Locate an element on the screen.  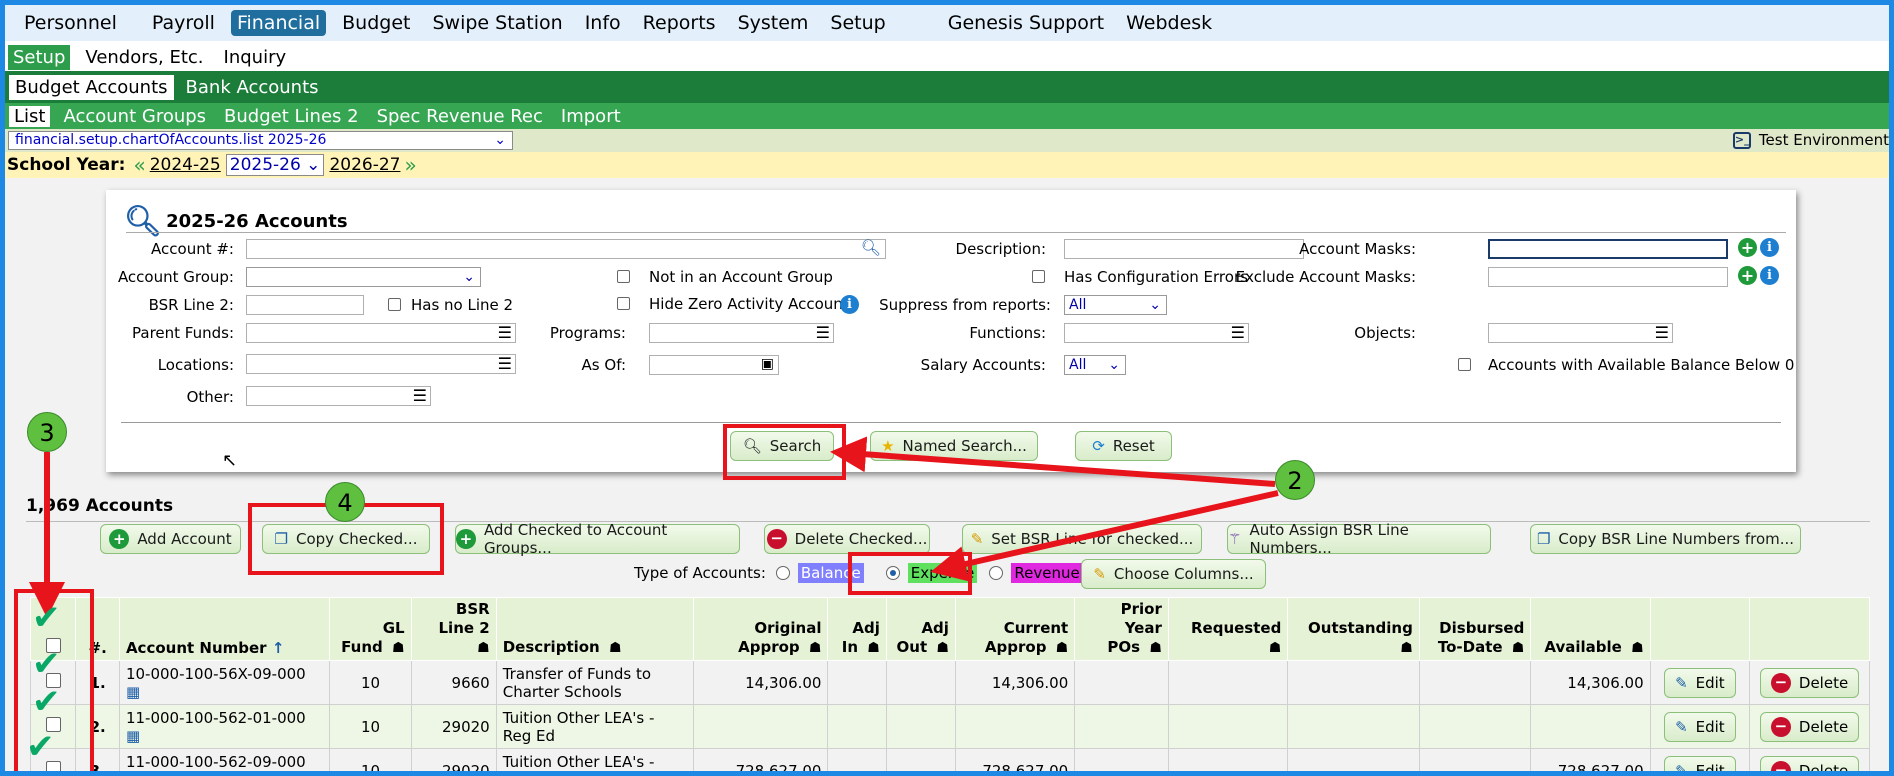
functions-input: ☰ is located at coordinates (1156, 333).